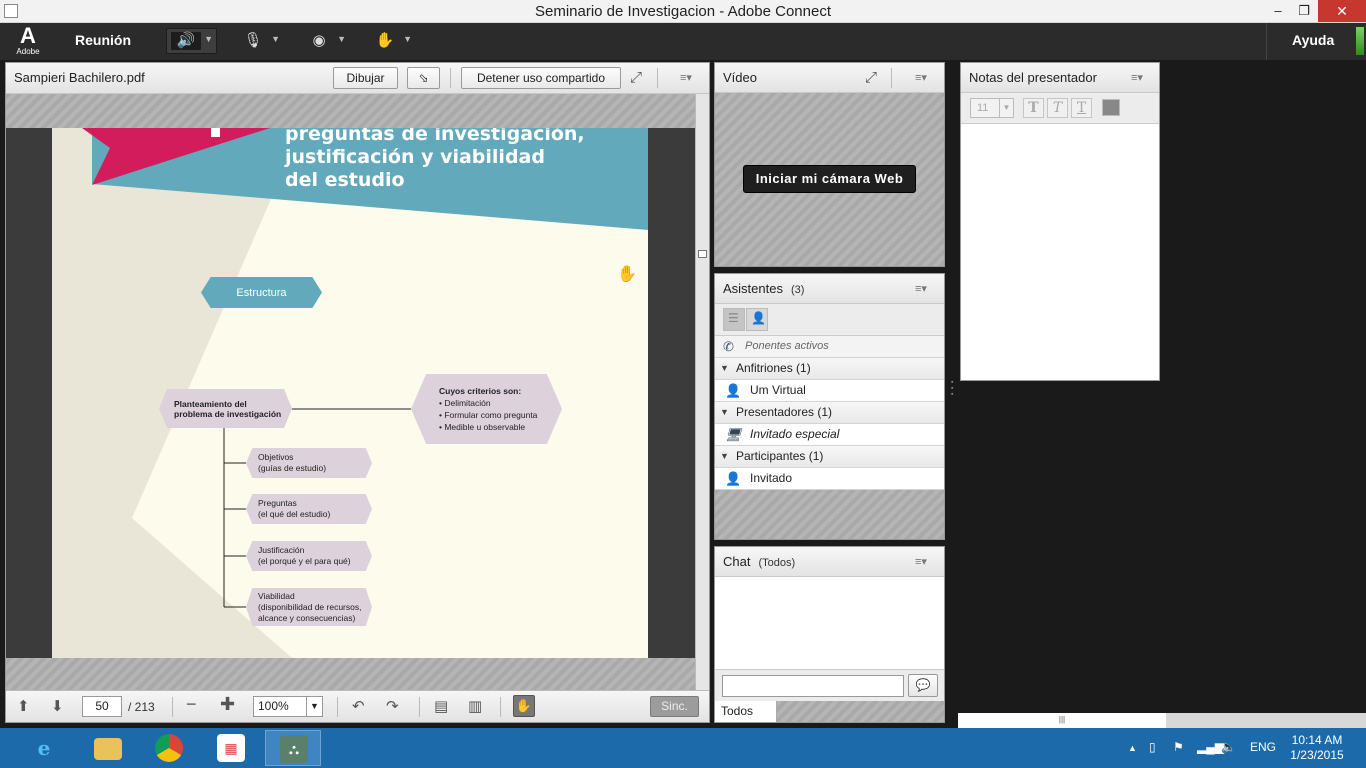 The image size is (1366, 768). I want to click on estructura-node: Estructura, so click(261, 292).